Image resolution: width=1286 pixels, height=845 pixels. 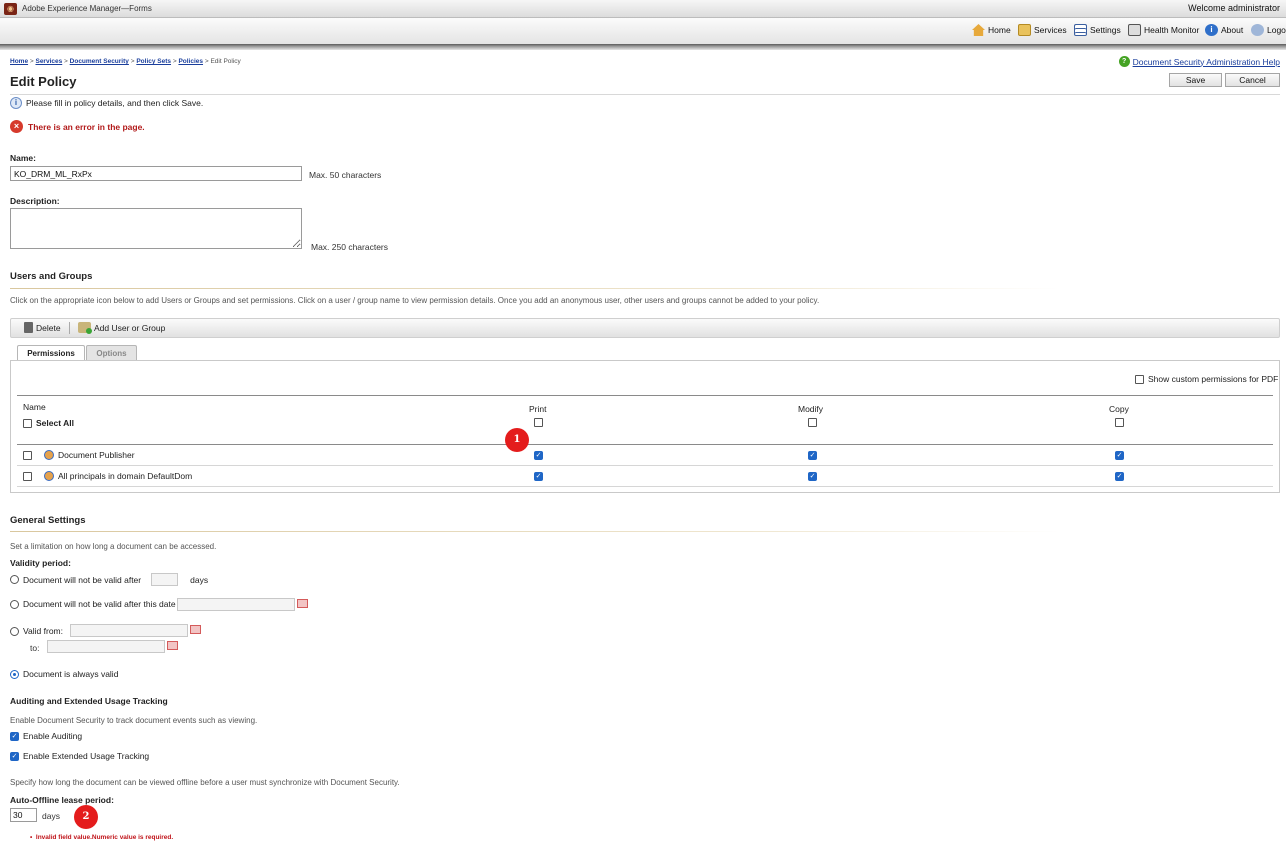 I want to click on breadcrumb-services: Services, so click(x=48, y=61).